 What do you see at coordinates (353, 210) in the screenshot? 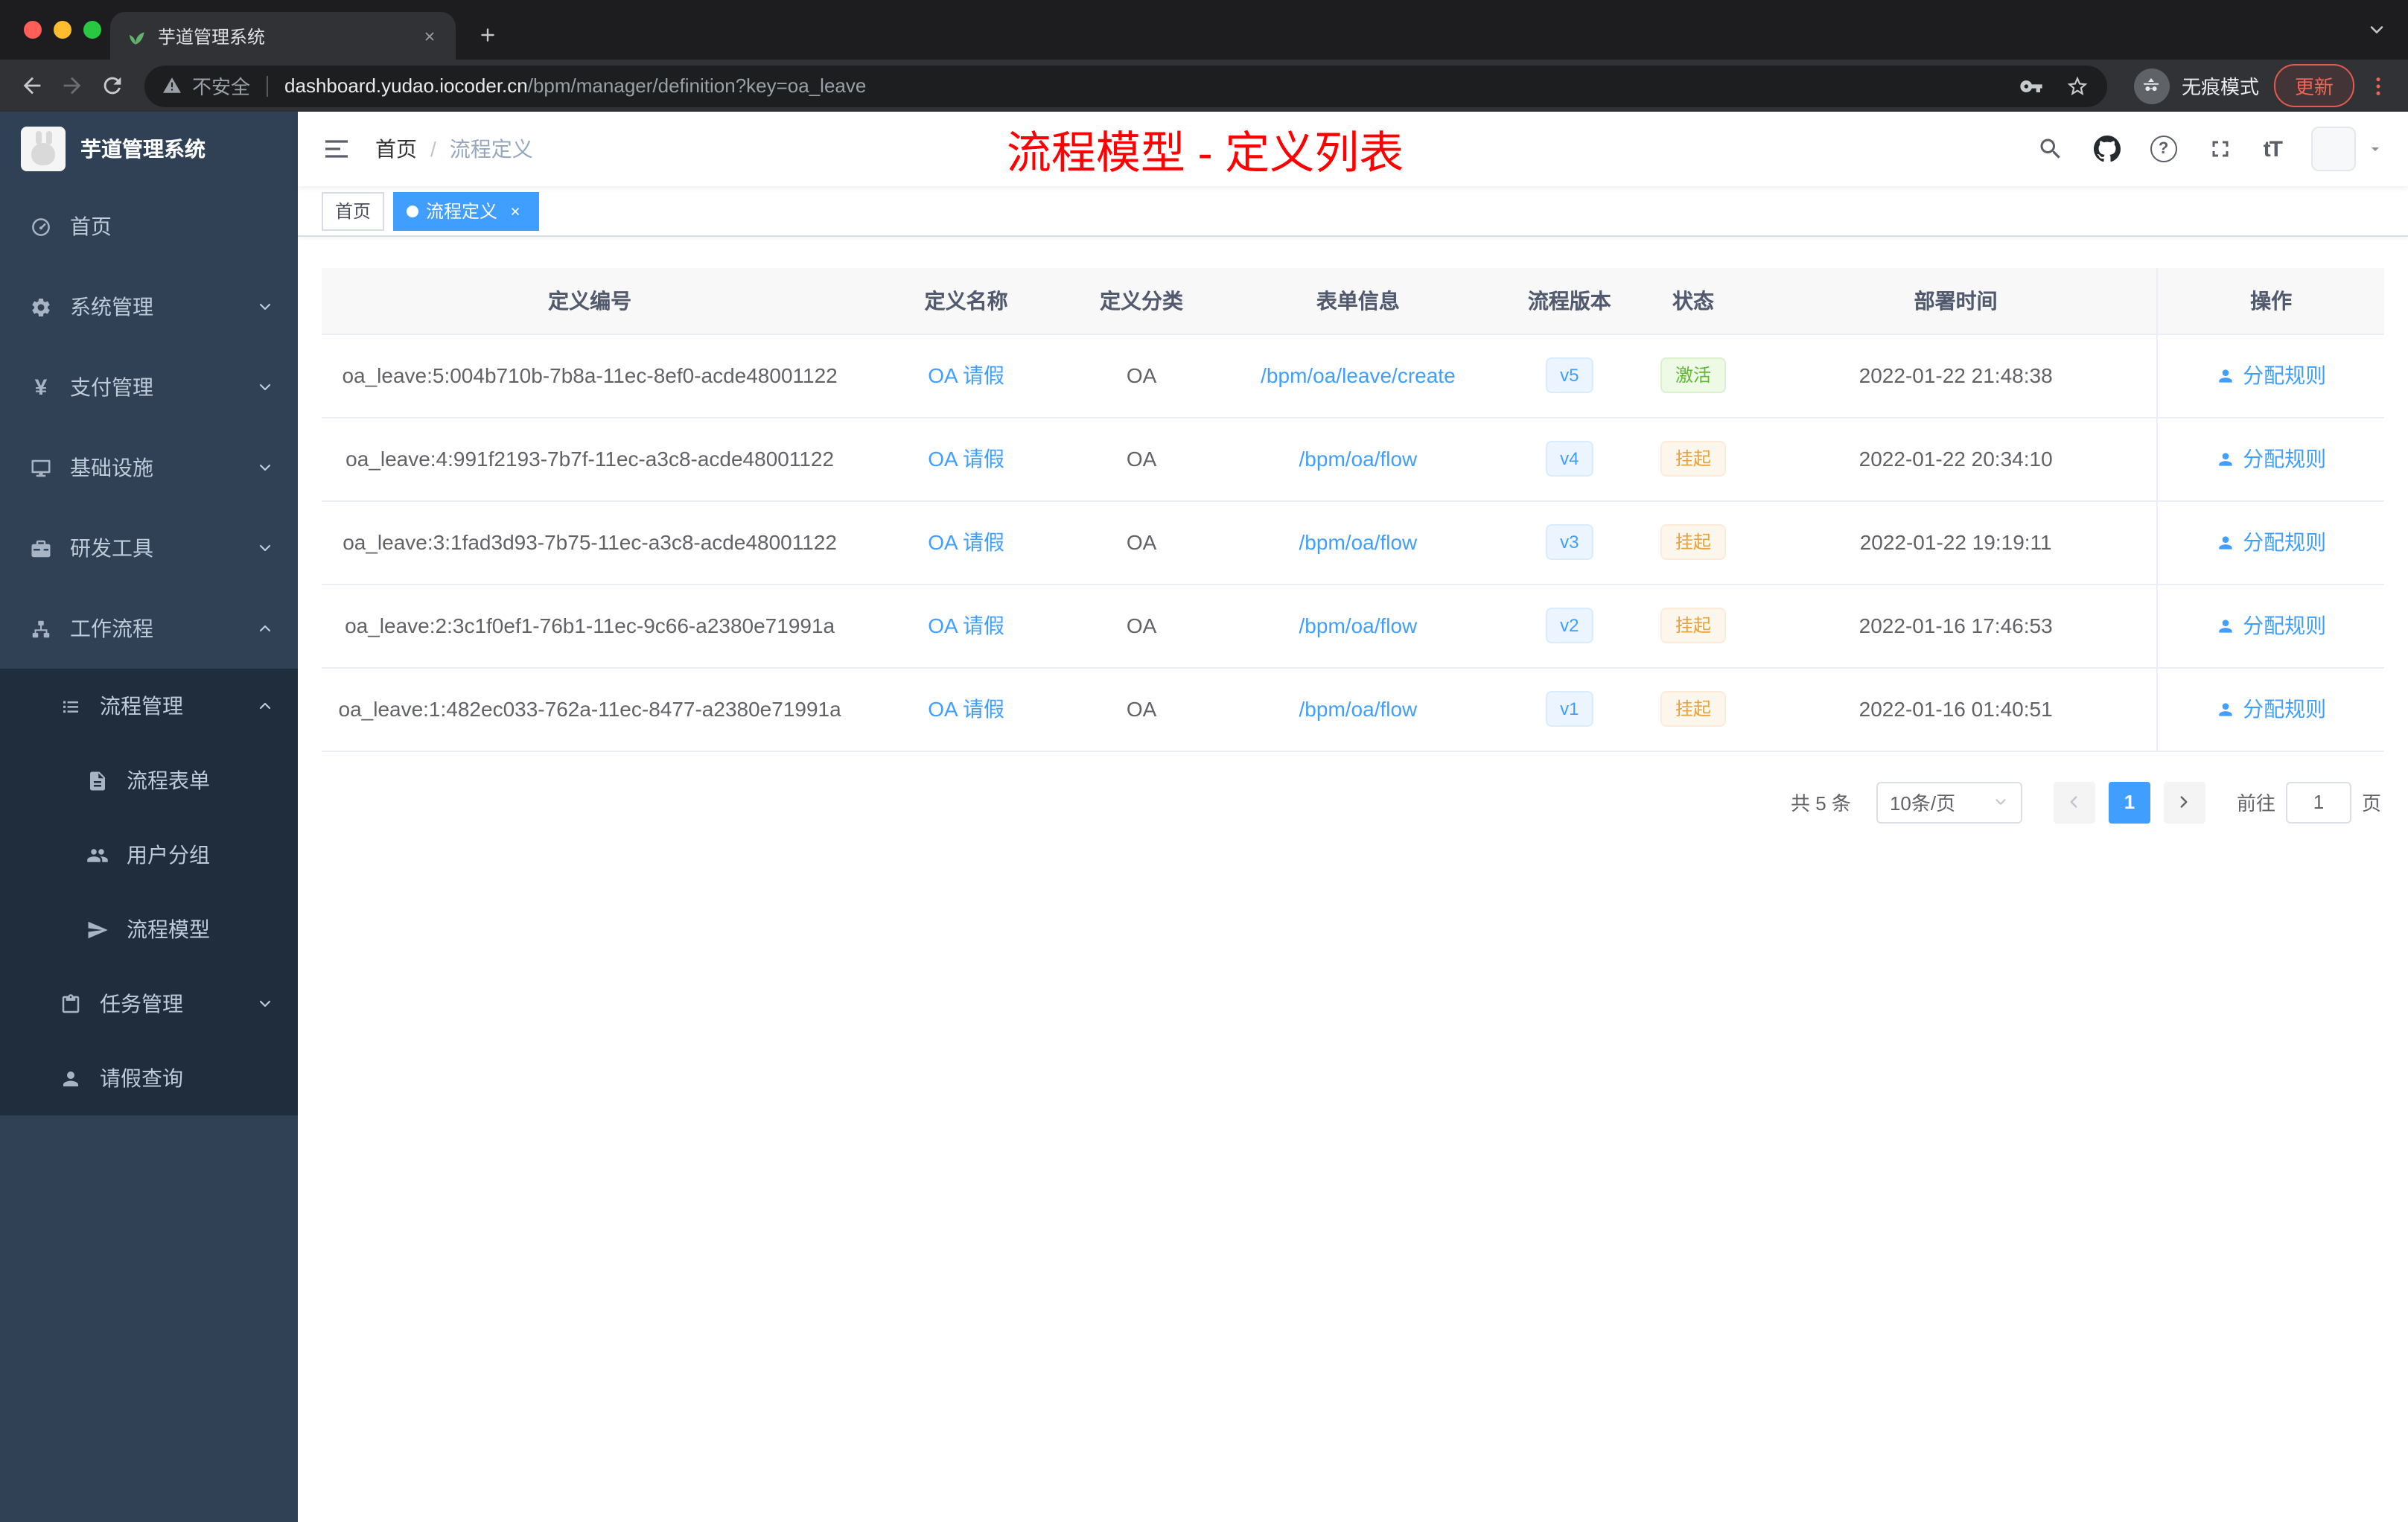
I see `tag-home: 首页` at bounding box center [353, 210].